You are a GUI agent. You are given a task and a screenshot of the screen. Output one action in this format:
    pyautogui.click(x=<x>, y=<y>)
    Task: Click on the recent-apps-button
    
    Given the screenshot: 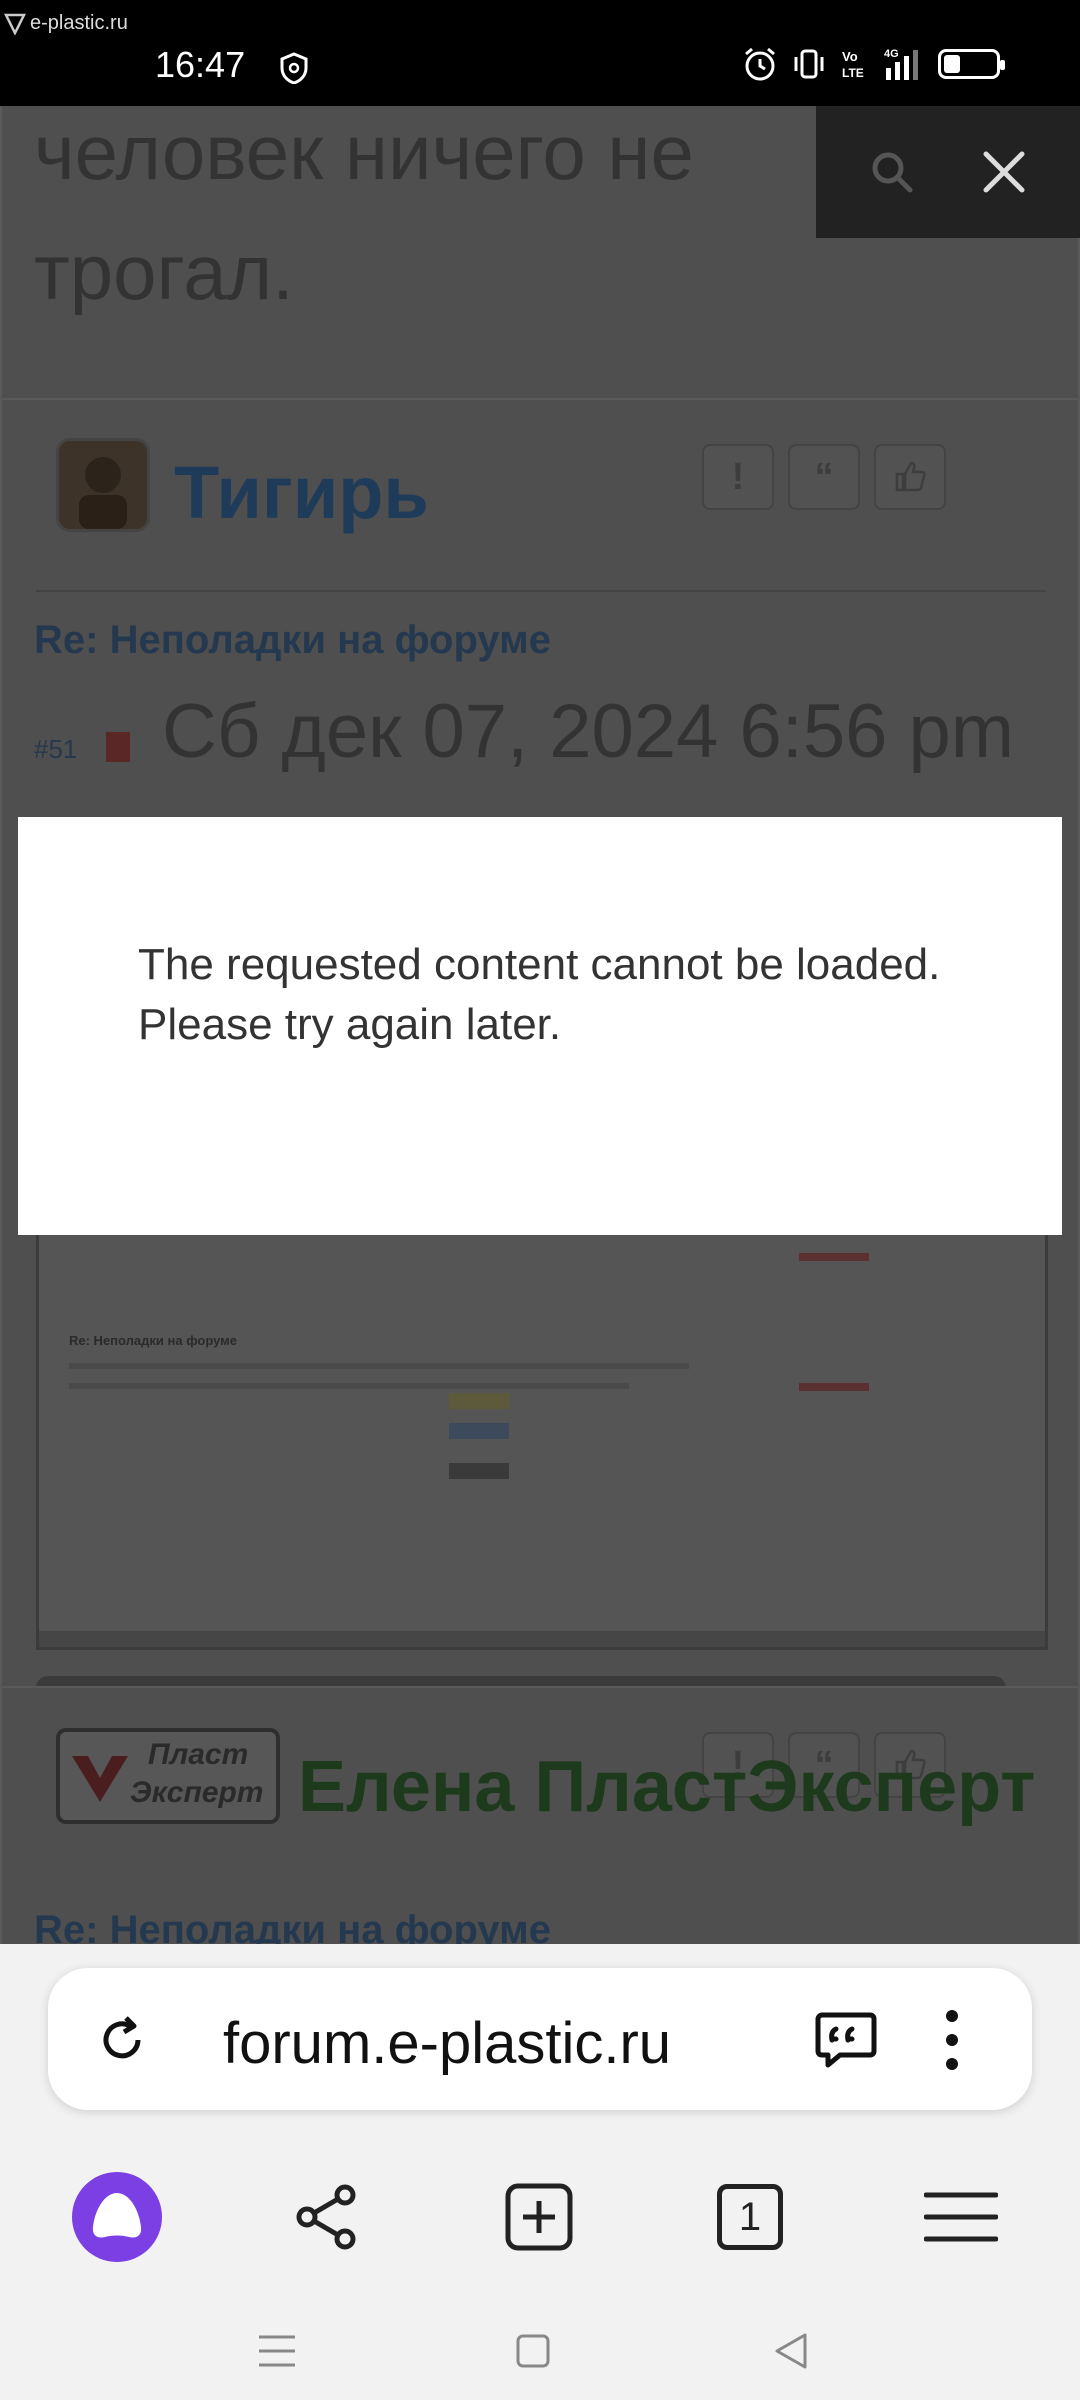 What is the action you would take?
    pyautogui.click(x=277, y=2351)
    